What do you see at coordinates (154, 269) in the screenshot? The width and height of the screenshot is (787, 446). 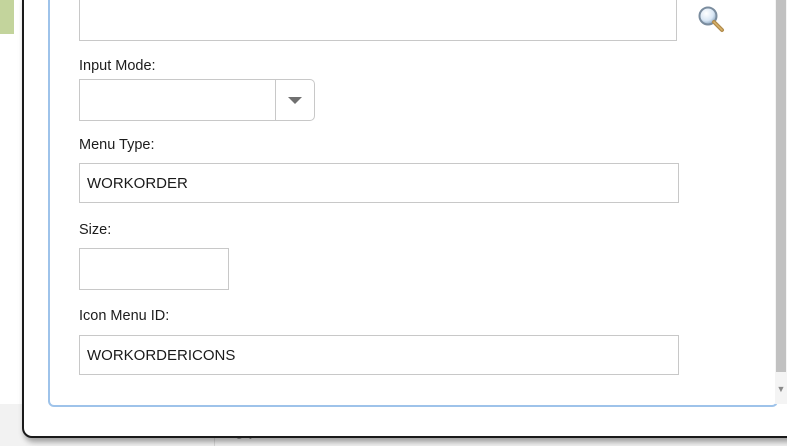 I see `size-field` at bounding box center [154, 269].